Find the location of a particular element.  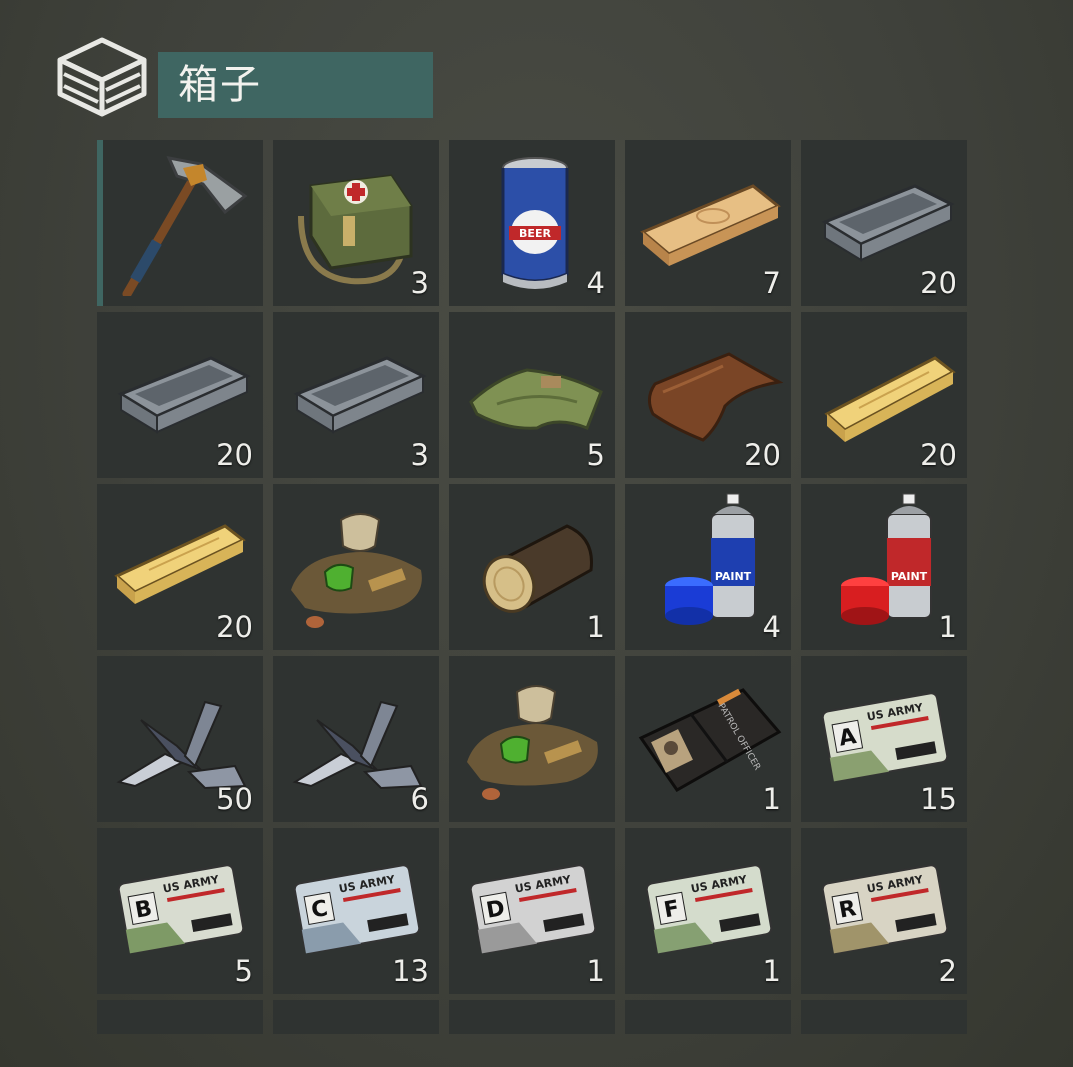

keycard-d-icon: D US ARMY is located at coordinates (533, 909).